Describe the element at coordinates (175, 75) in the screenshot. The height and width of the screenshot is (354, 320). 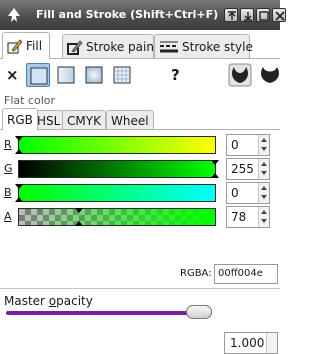
I see `unset-paint-button: ?` at that location.